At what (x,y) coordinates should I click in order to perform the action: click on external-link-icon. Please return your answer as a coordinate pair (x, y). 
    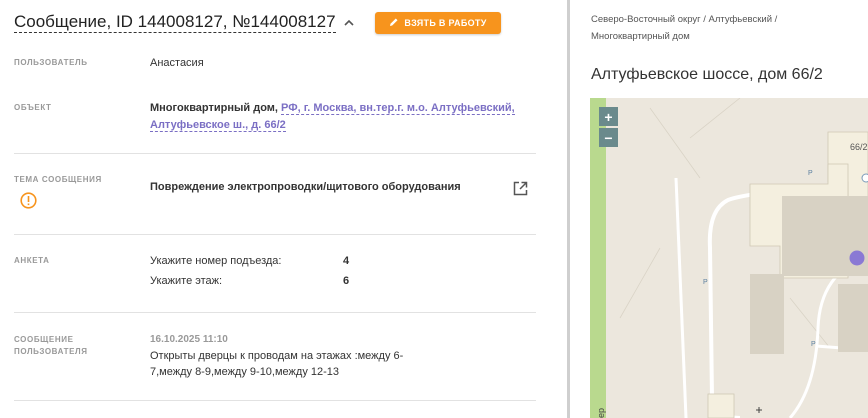
    Looking at the image, I should click on (520, 188).